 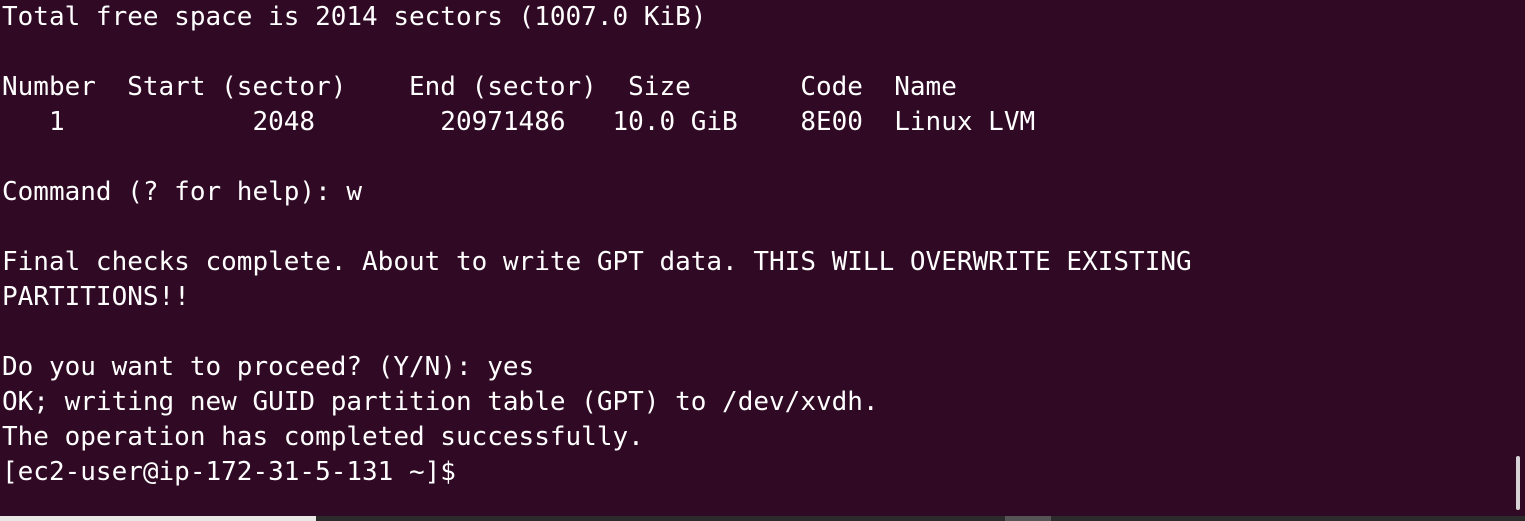 I want to click on taskbar-handle, so click(x=1028, y=518).